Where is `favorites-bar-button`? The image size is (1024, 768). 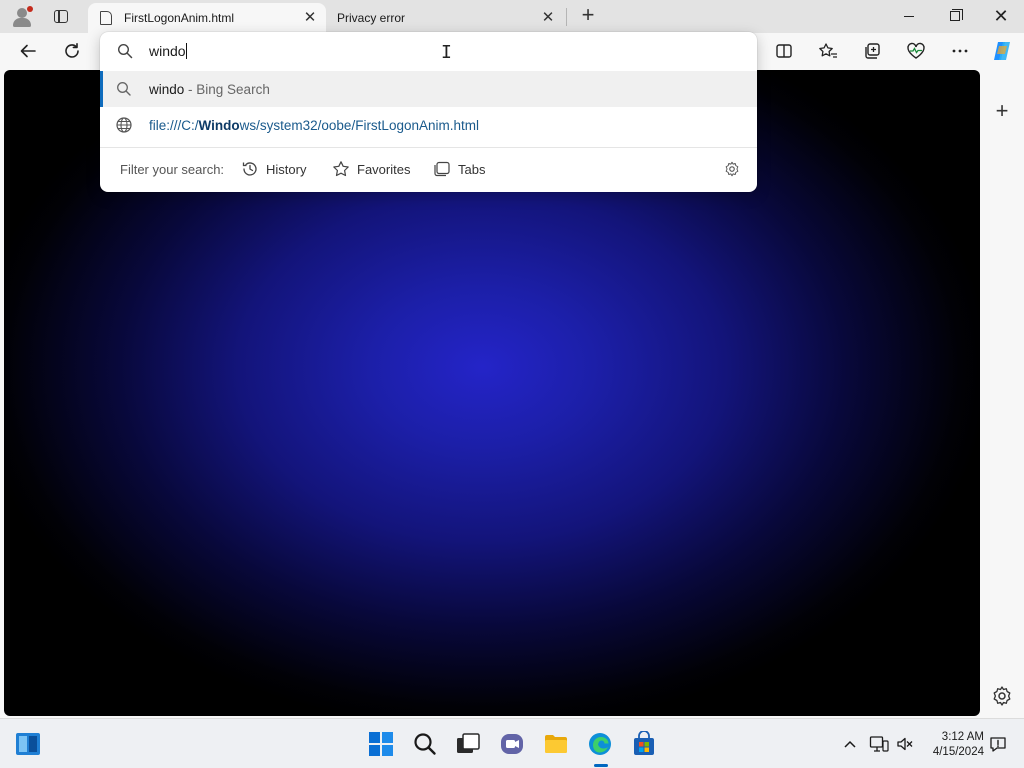 favorites-bar-button is located at coordinates (828, 51).